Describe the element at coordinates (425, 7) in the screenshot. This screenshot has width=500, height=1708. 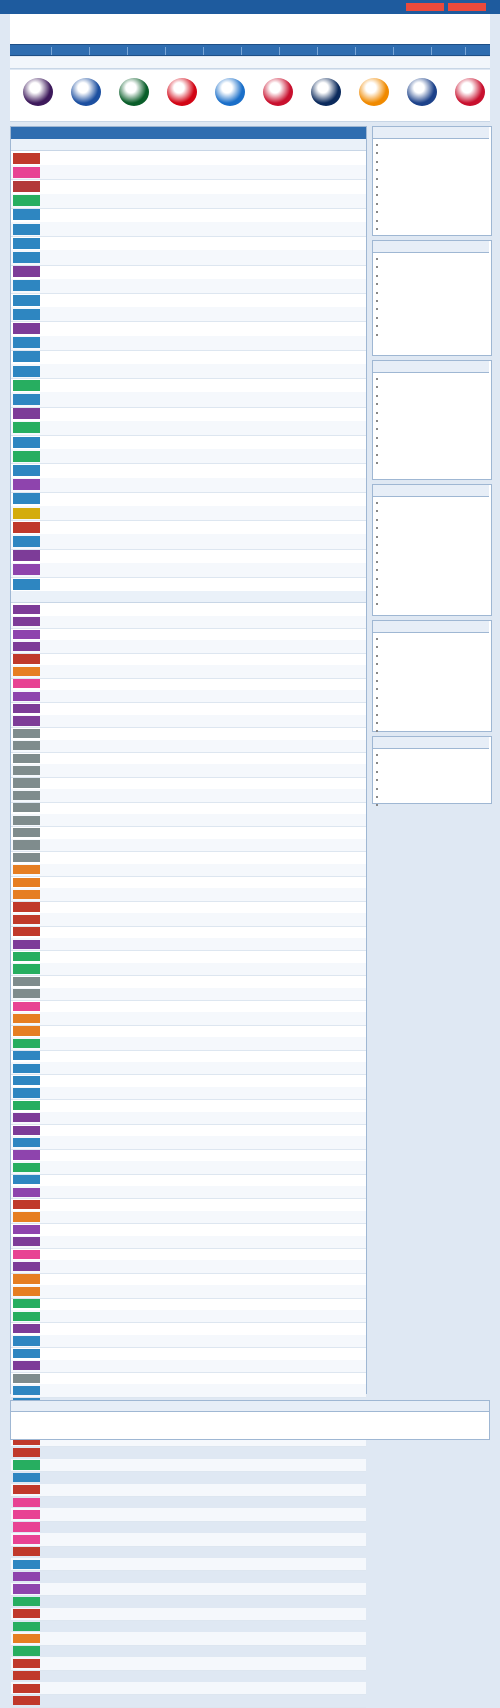
I see `set-homepage-button` at that location.